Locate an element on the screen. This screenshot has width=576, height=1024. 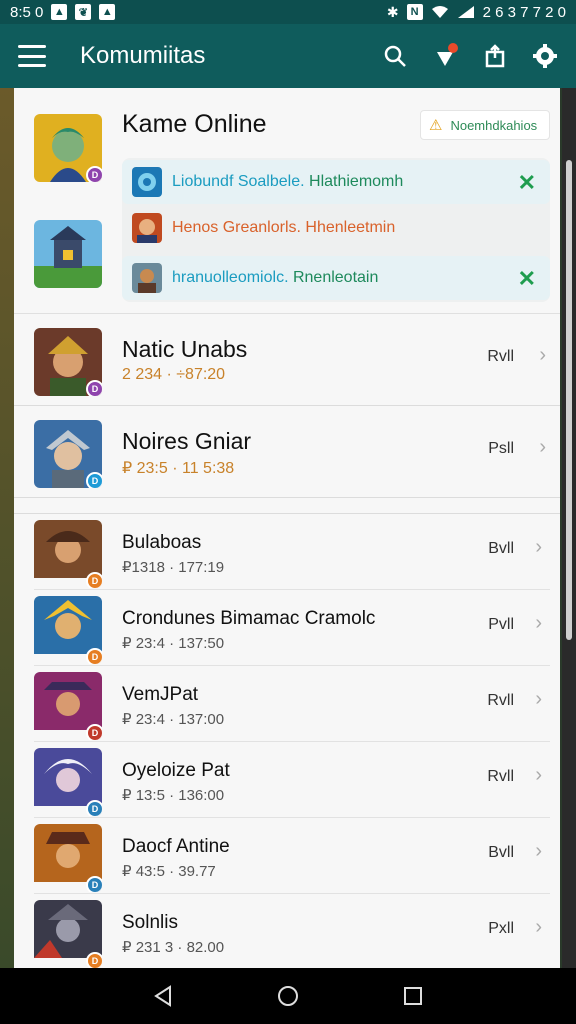
search-icon is located at coordinates (395, 56).